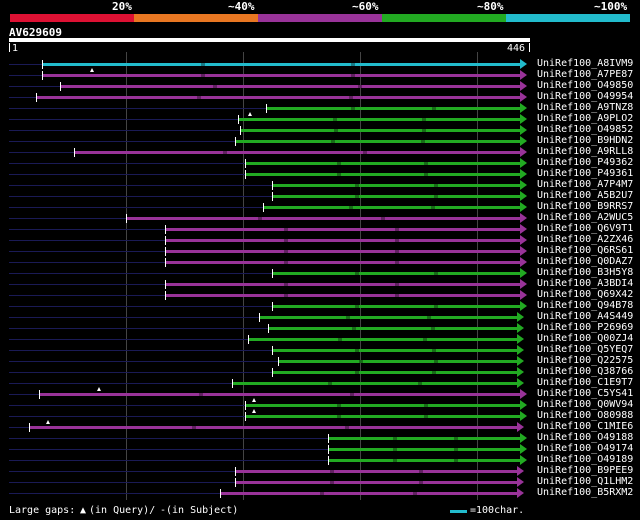 The height and width of the screenshot is (520, 640). What do you see at coordinates (585, 459) in the screenshot?
I see `hit-label-link: UniRef100_O49189` at bounding box center [585, 459].